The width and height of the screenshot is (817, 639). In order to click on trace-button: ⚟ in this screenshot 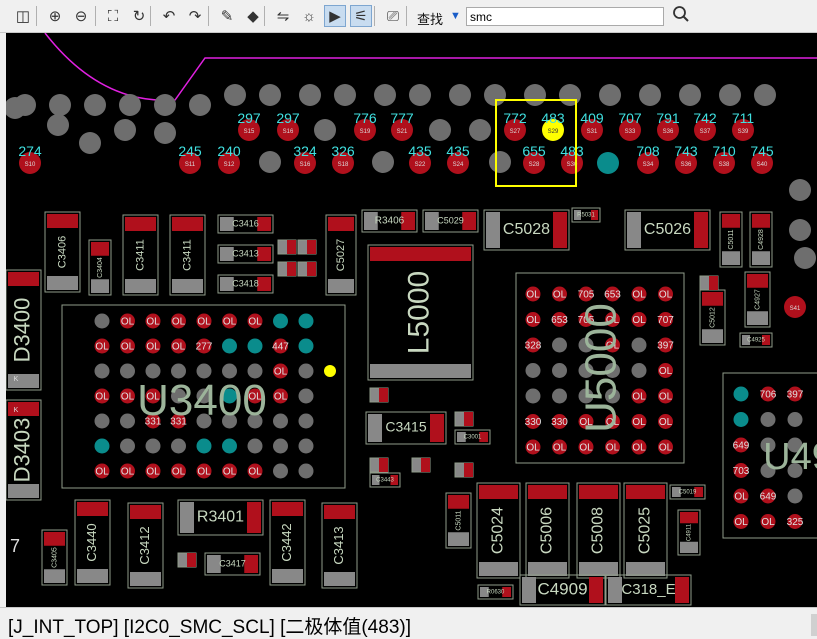, I will do `click(361, 16)`.